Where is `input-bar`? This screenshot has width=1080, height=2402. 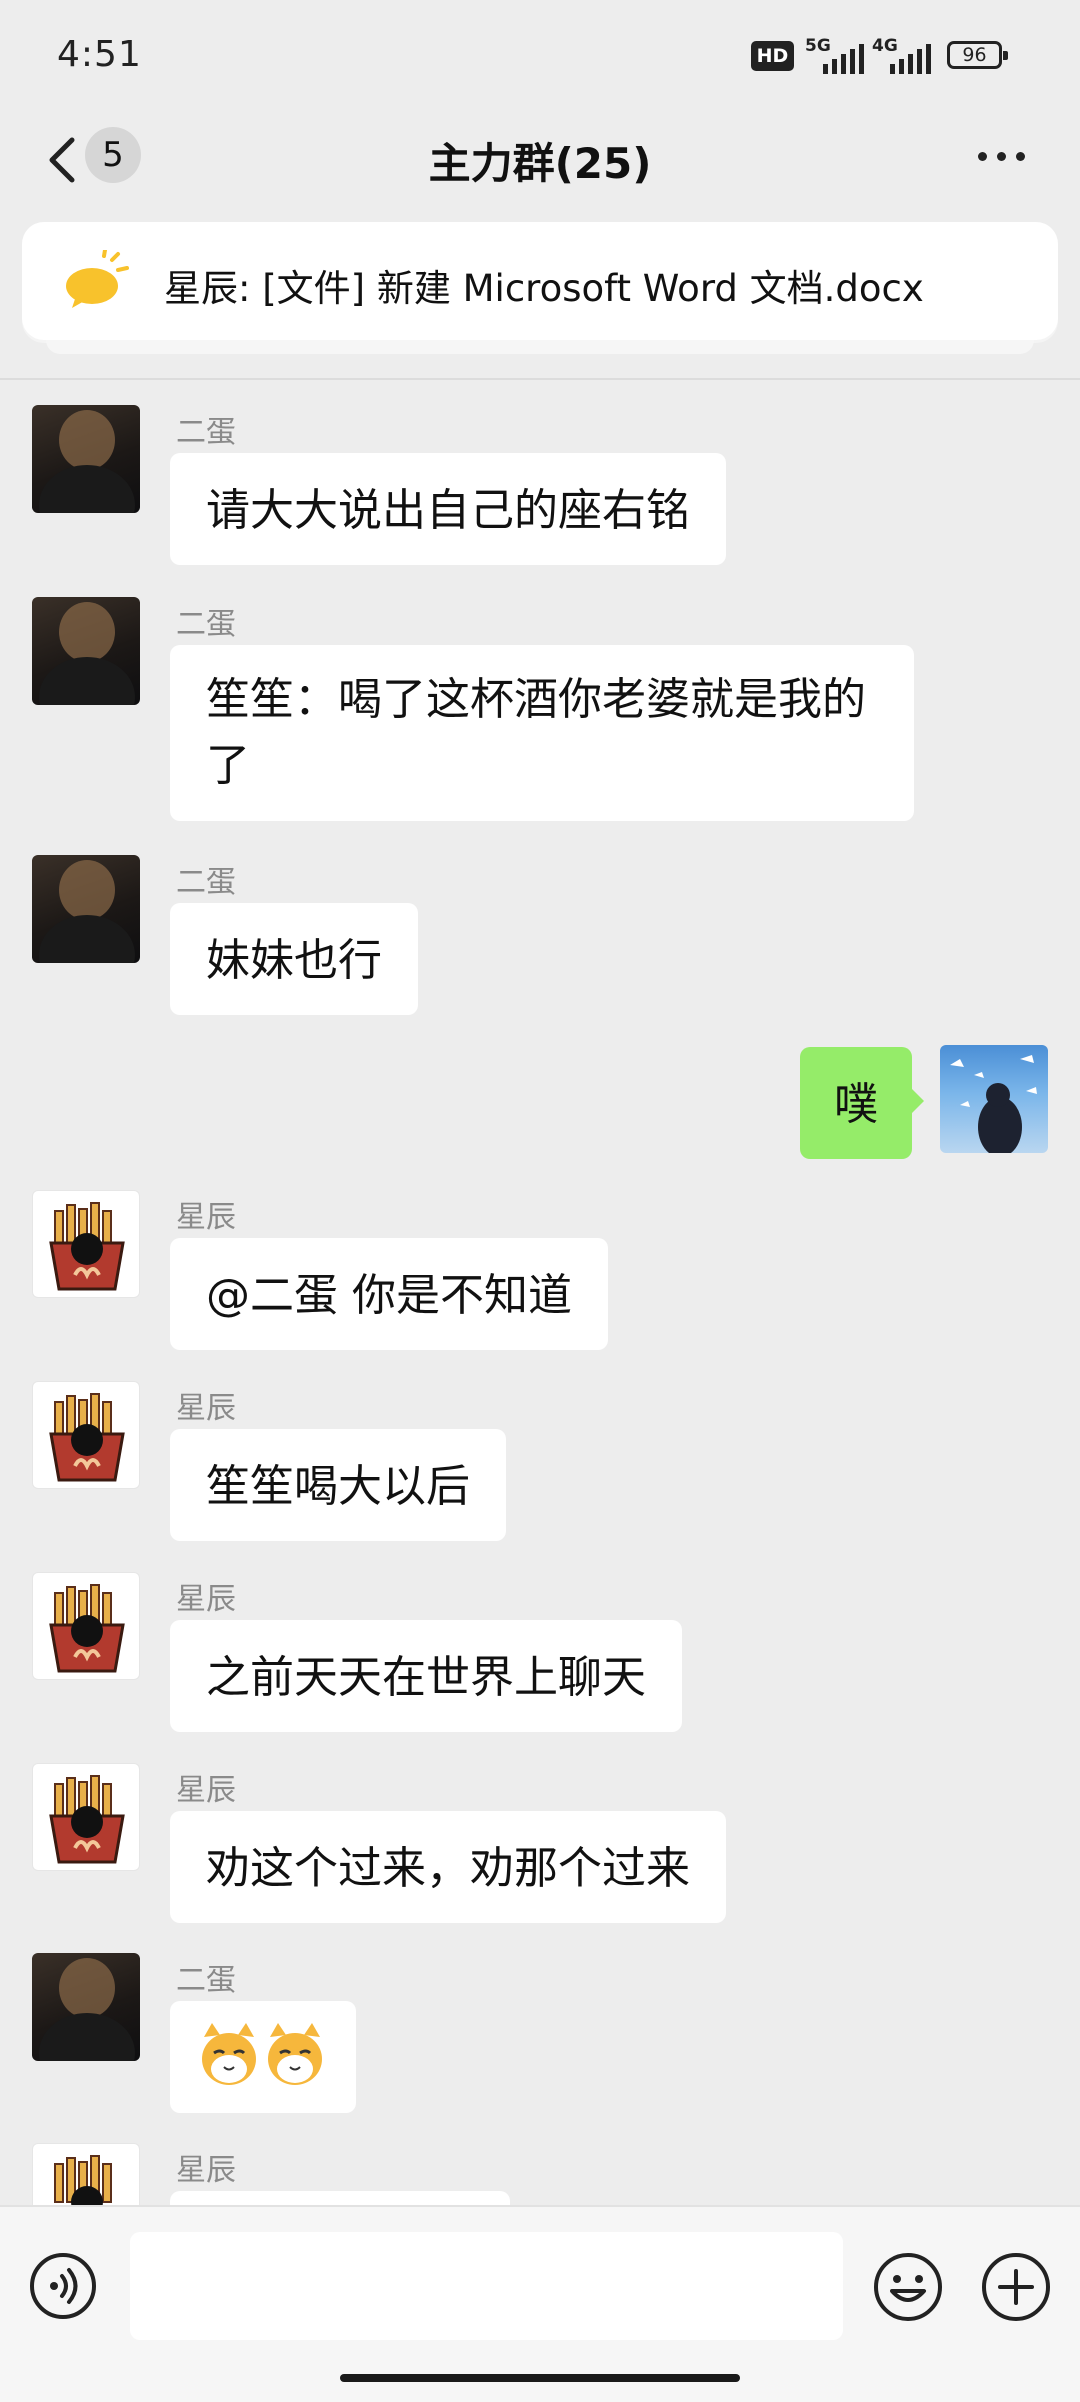 input-bar is located at coordinates (540, 2303).